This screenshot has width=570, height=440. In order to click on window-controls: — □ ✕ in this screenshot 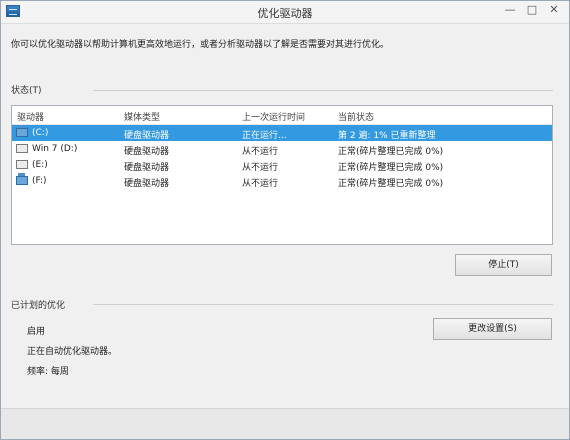, I will do `click(532, 10)`.